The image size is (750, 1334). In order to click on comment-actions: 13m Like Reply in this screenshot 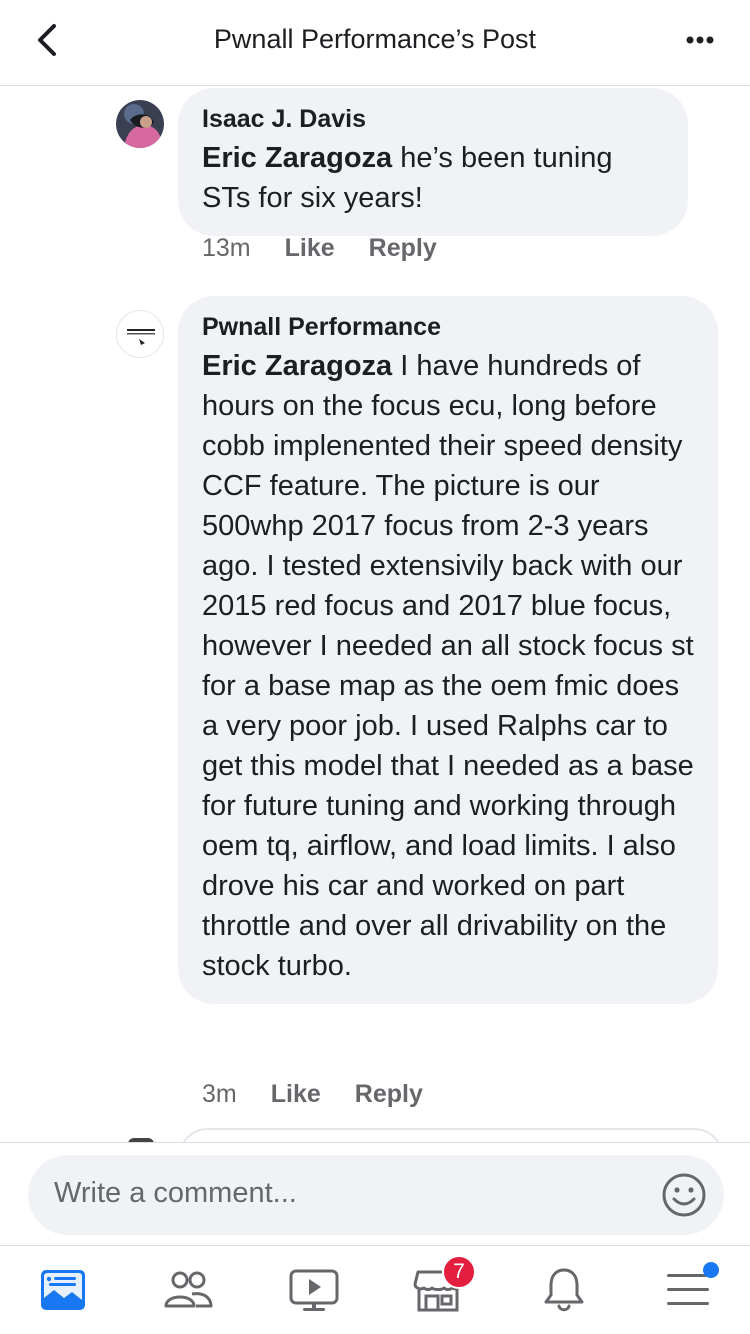, I will do `click(319, 248)`.